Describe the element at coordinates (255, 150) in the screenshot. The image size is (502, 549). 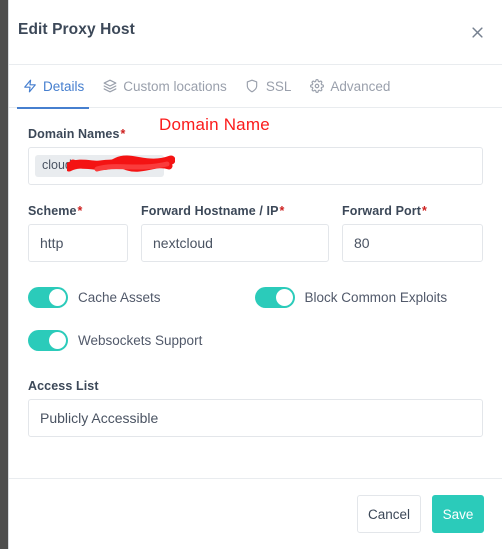
I see `domain-names-input: cloud.xxxxxxxxxxxxx Domain Name` at that location.